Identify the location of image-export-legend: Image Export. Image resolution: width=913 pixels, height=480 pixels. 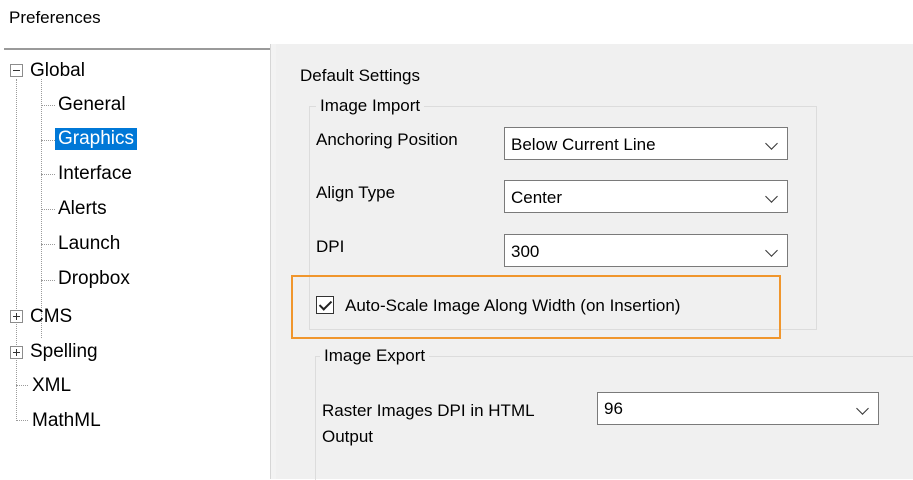
(375, 356).